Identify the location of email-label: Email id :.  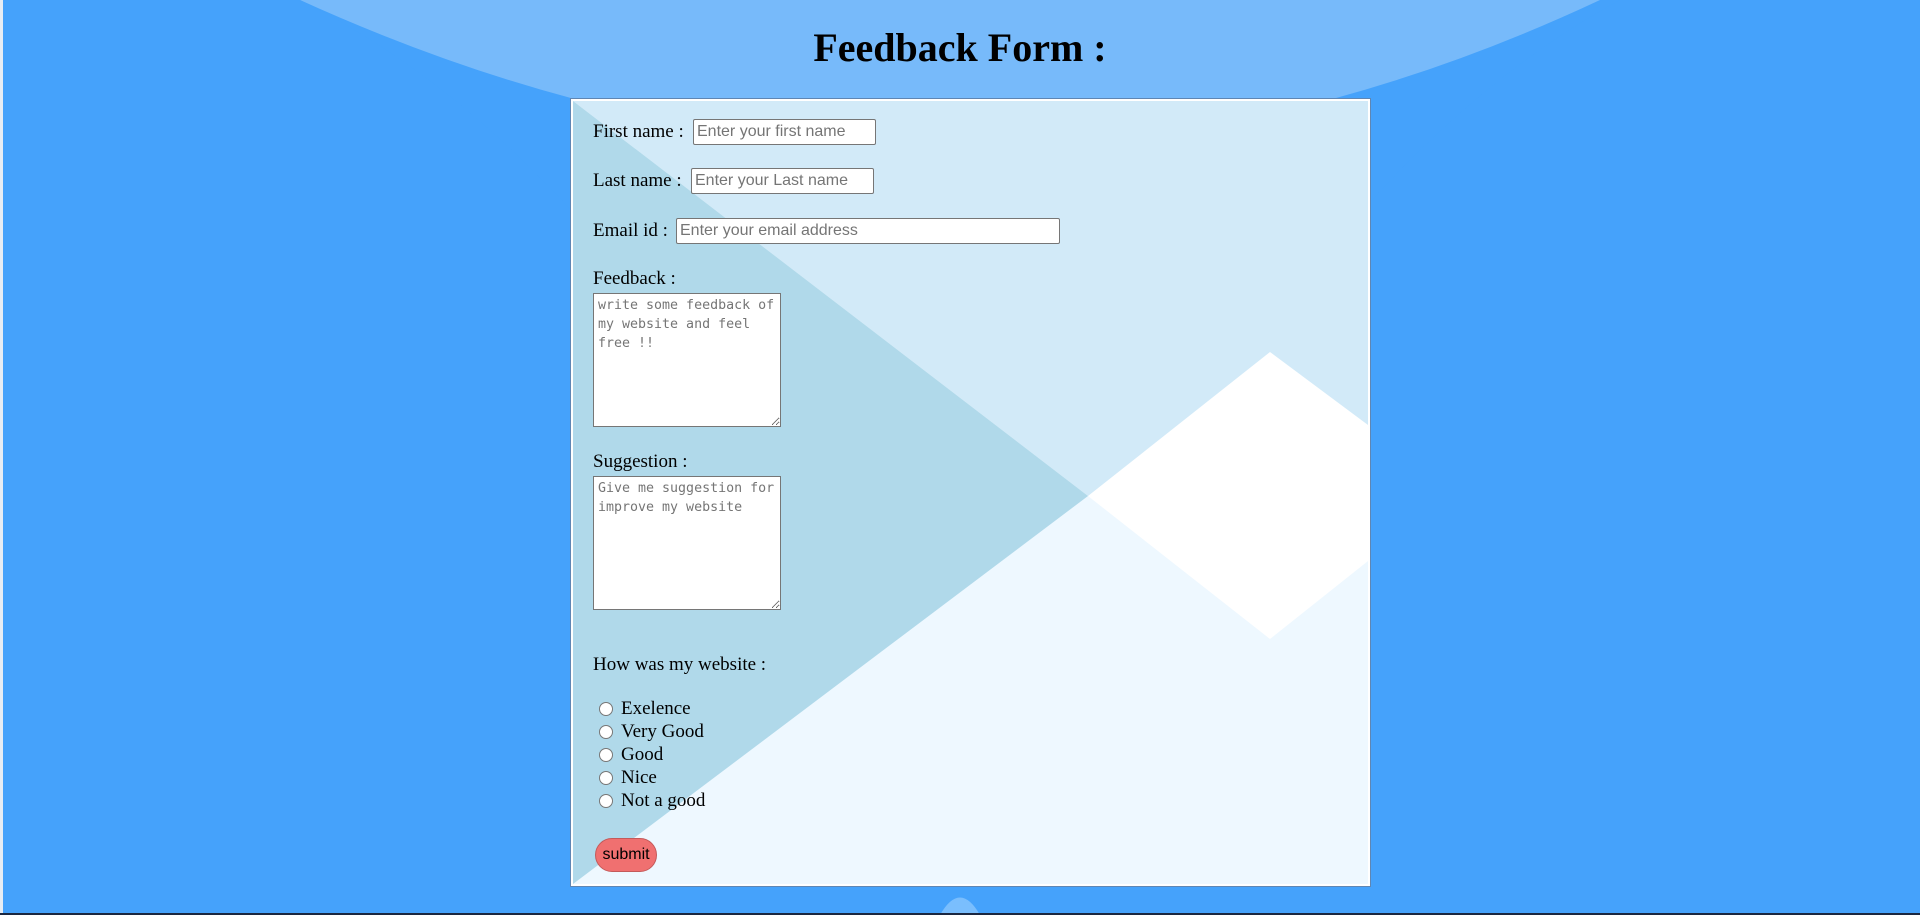
(630, 230).